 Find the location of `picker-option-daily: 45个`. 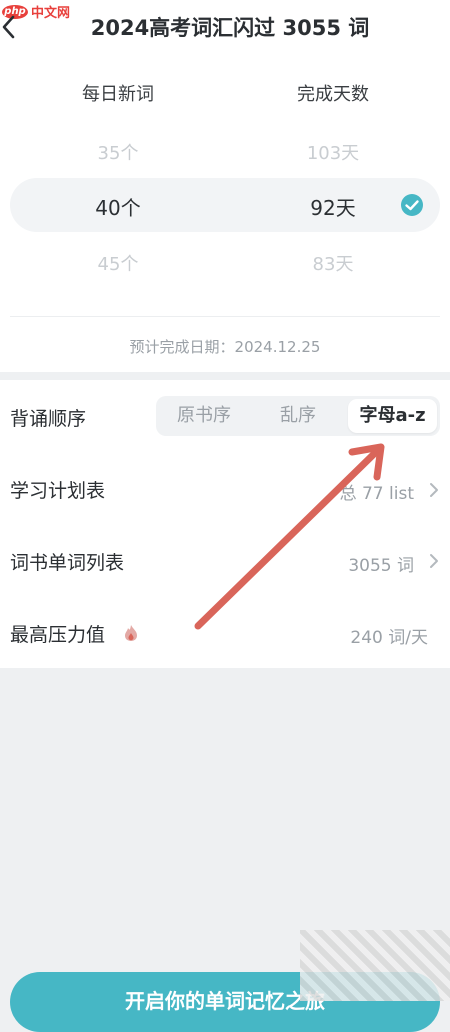

picker-option-daily: 45个 is located at coordinates (118, 263).